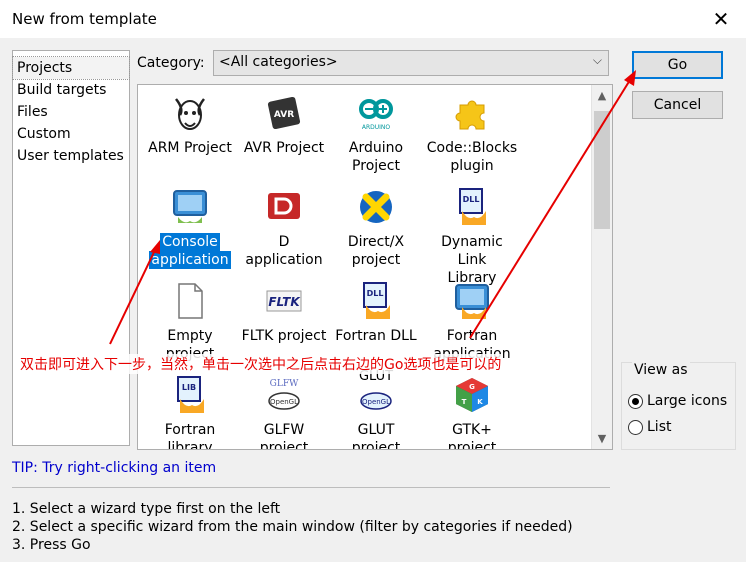 This screenshot has width=746, height=562. What do you see at coordinates (284, 336) in the screenshot?
I see `template-label: FLTK project` at bounding box center [284, 336].